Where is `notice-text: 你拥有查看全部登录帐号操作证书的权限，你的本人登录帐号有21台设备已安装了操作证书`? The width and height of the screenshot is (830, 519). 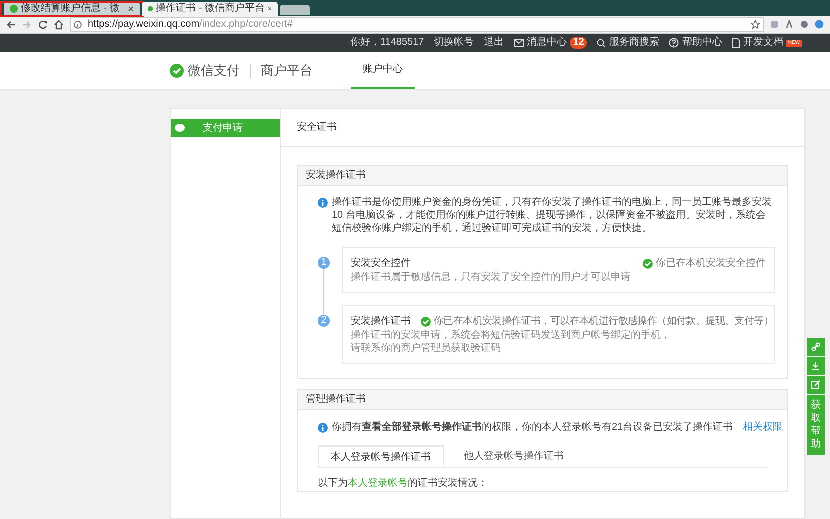
notice-text: 你拥有查看全部登录帐号操作证书的权限，你的本人登录帐号有21台设备已安装了操作证书 is located at coordinates (533, 427).